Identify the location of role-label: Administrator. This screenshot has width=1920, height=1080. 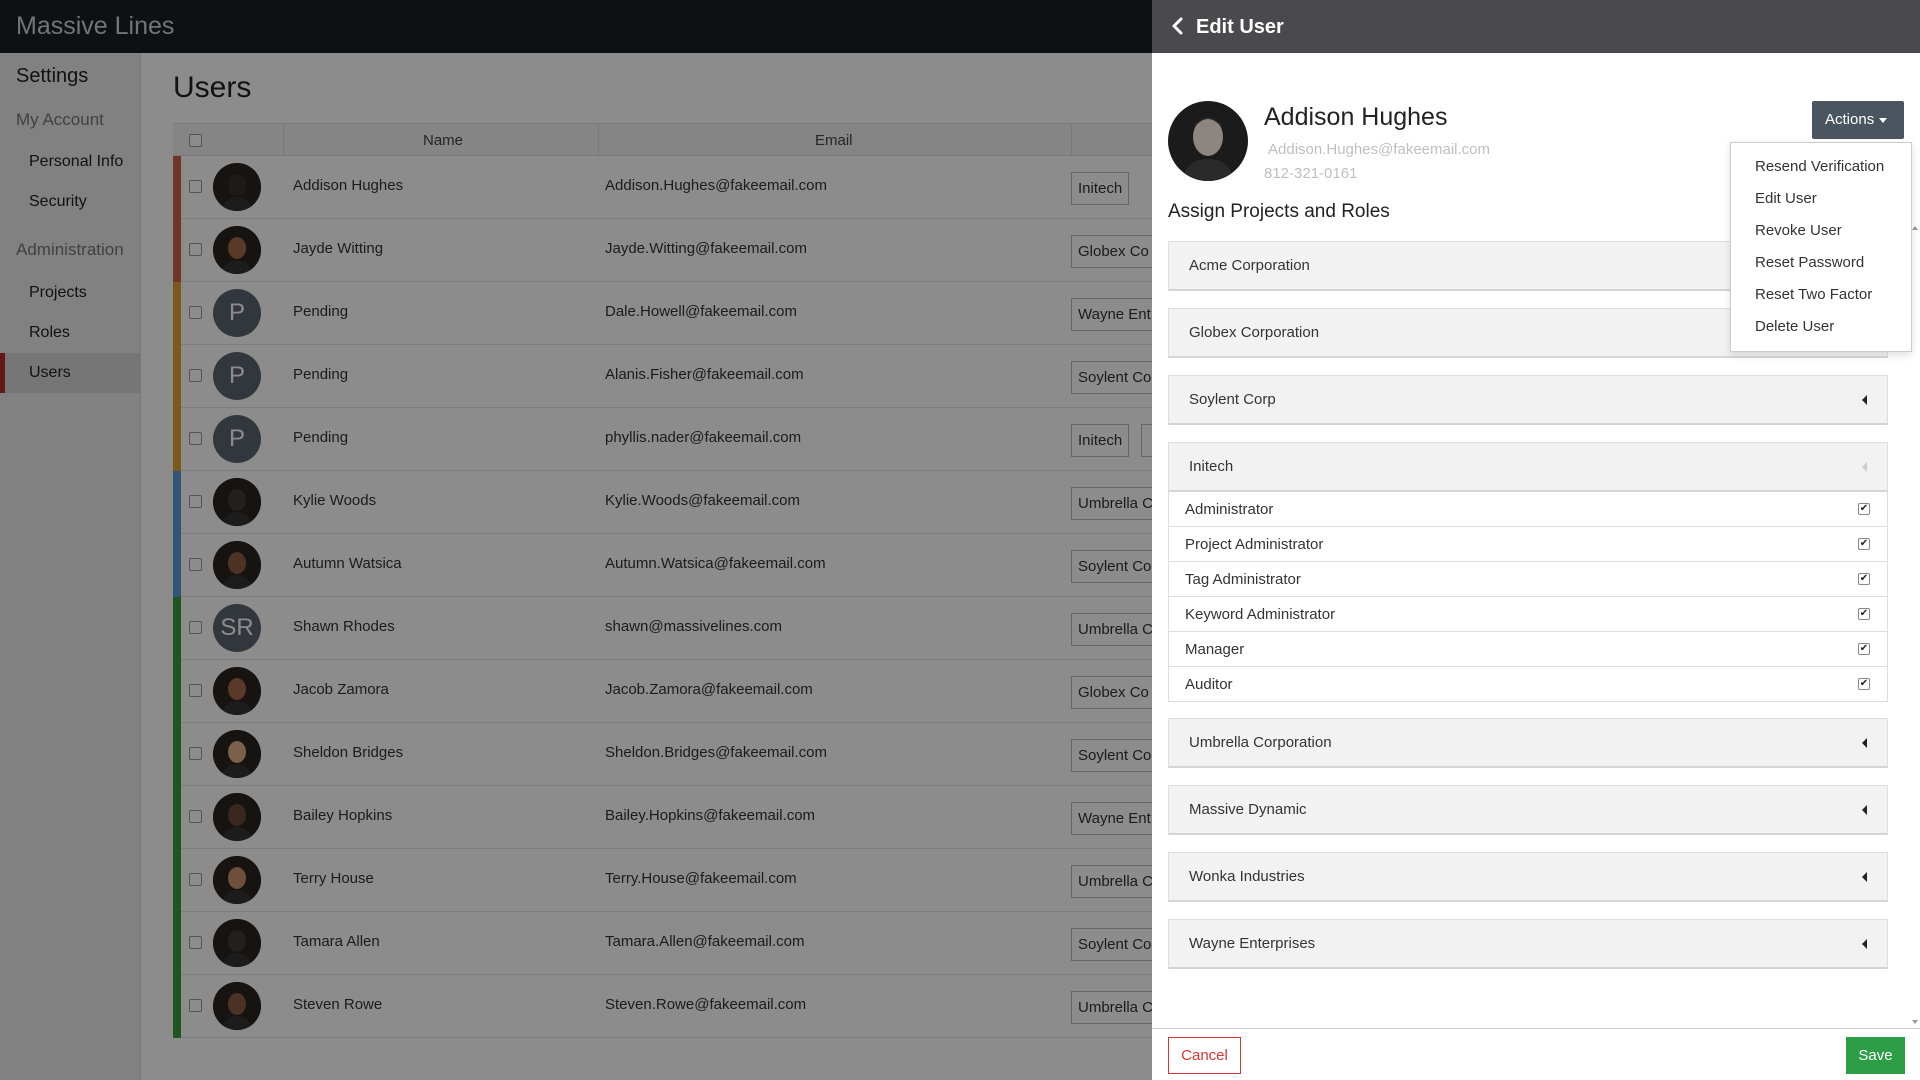
(1229, 509).